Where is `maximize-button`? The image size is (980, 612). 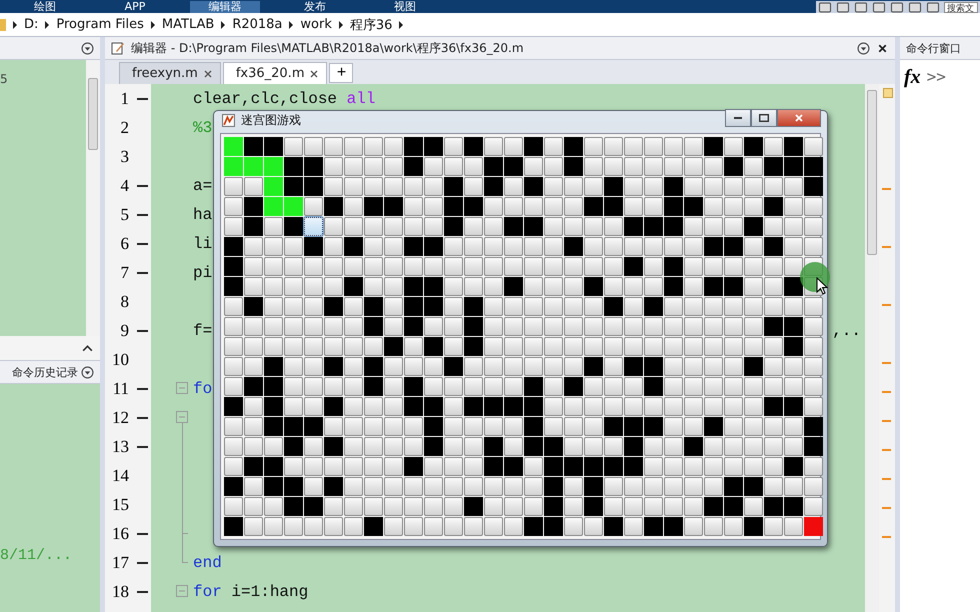
maximize-button is located at coordinates (764, 118).